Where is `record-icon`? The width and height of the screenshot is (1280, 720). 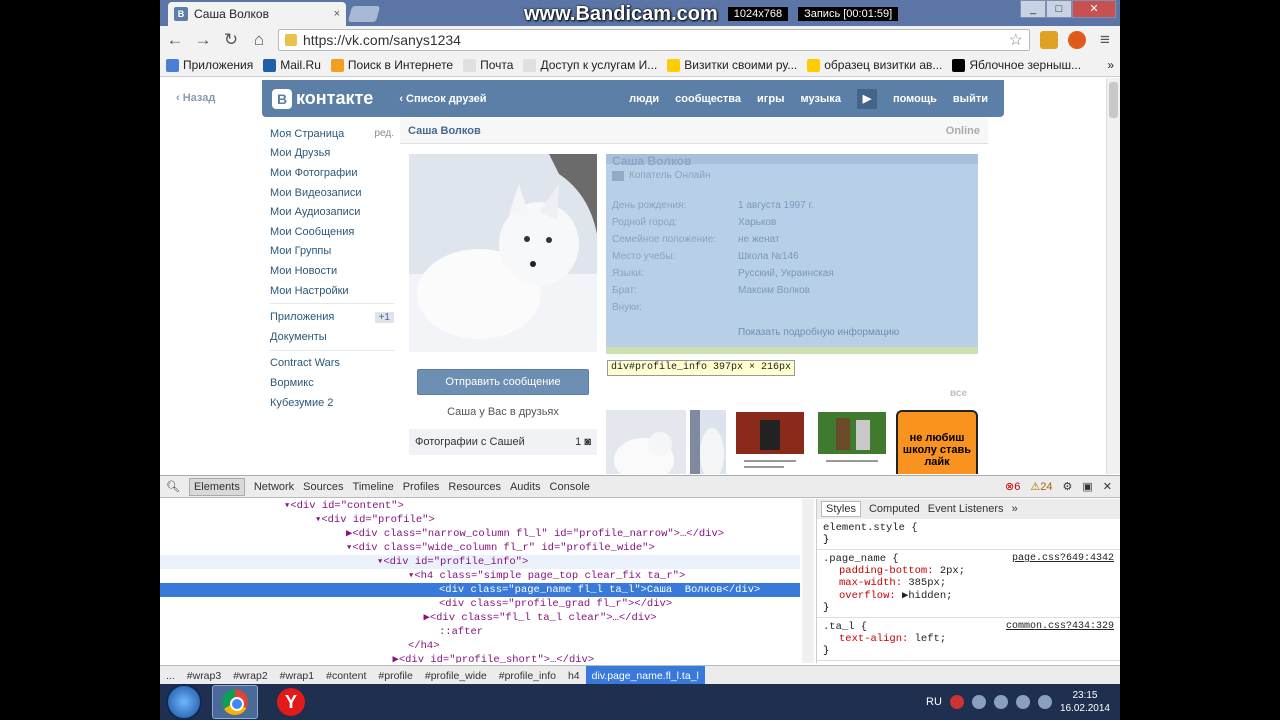
record-icon is located at coordinates (956, 702).